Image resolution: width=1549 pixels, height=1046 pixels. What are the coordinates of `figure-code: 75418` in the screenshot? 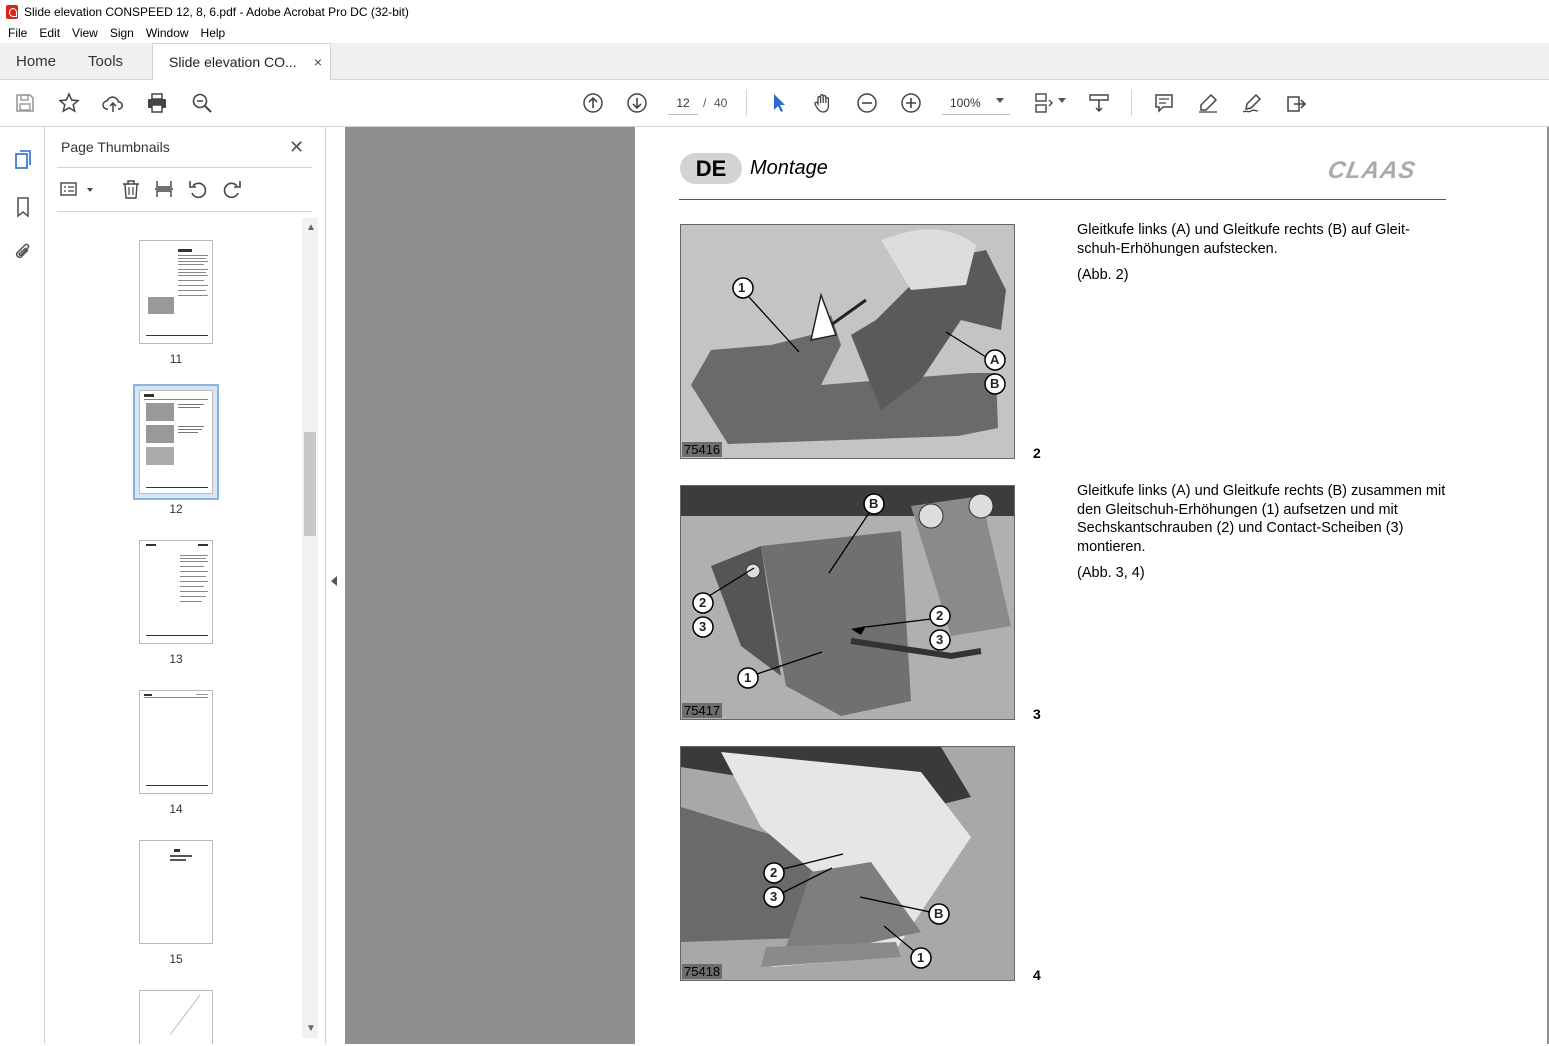 It's located at (702, 971).